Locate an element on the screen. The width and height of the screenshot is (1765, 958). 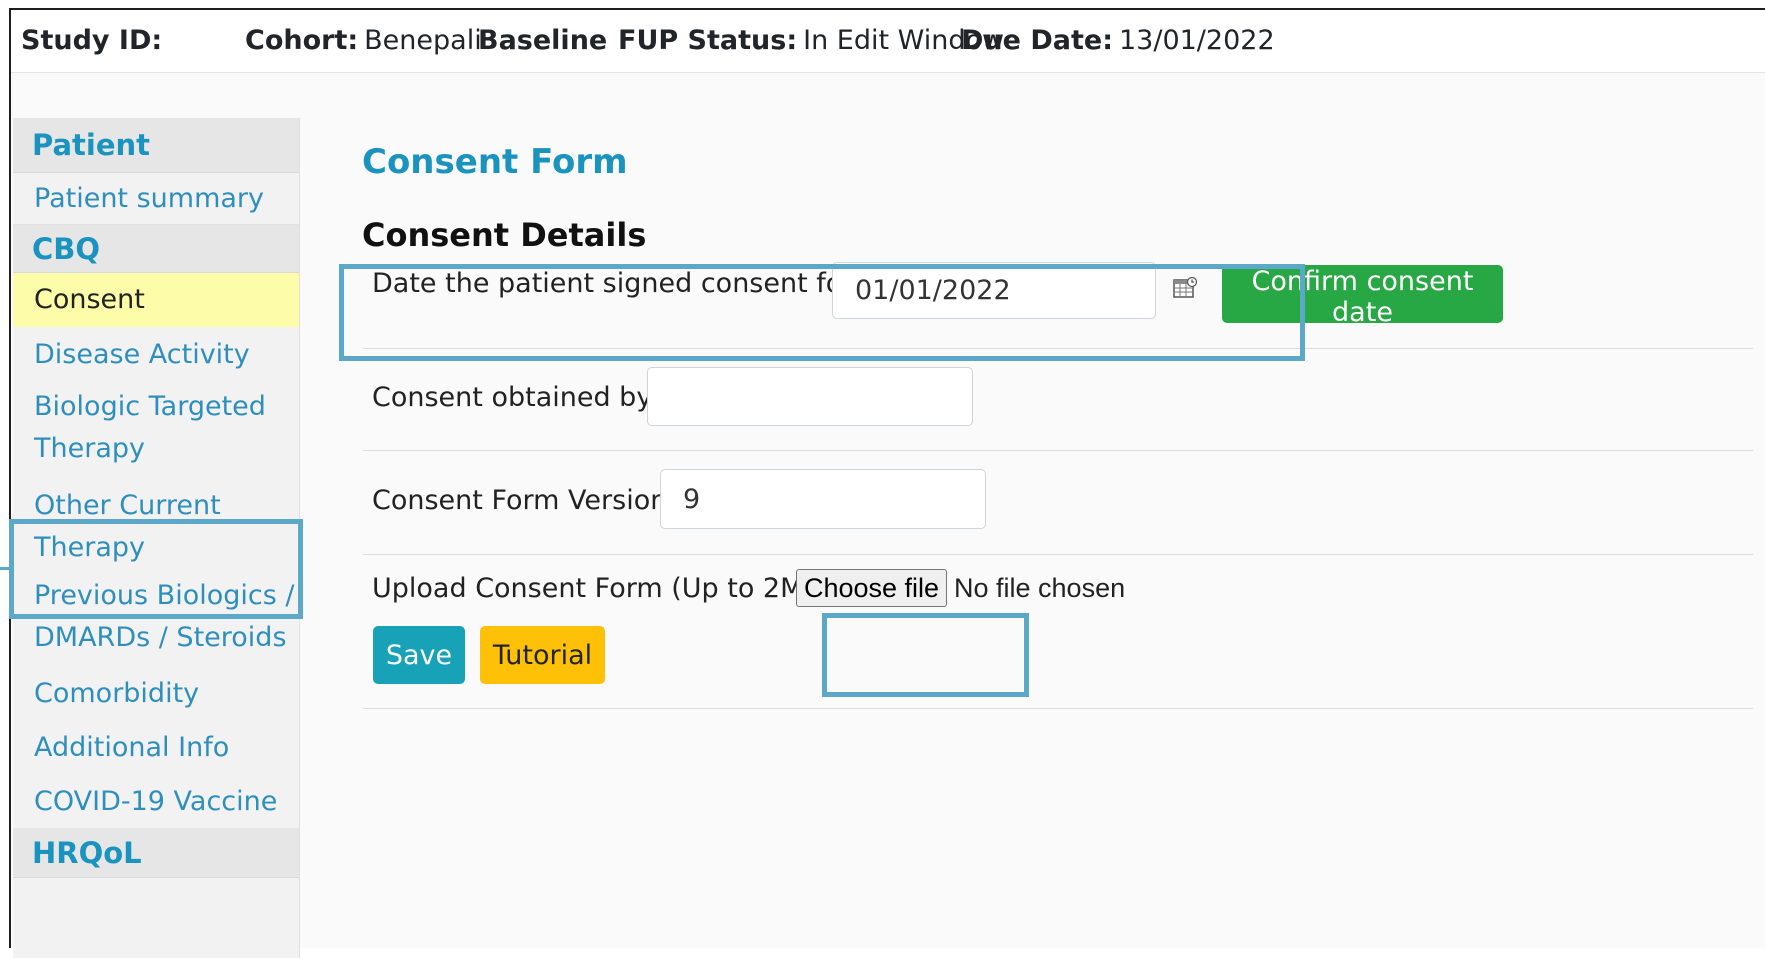
consent-obtained-label: Consent obtained by: is located at coordinates (516, 397).